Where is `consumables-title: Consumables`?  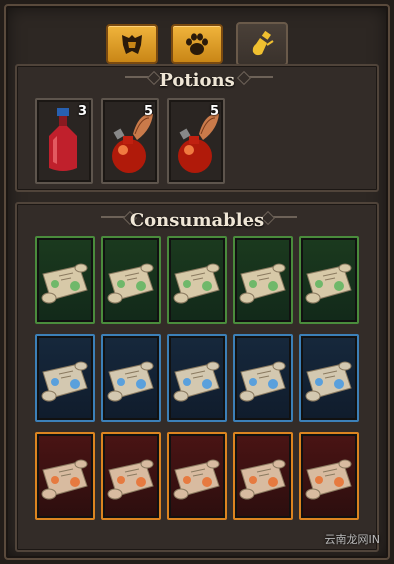 consumables-title: Consumables is located at coordinates (197, 220).